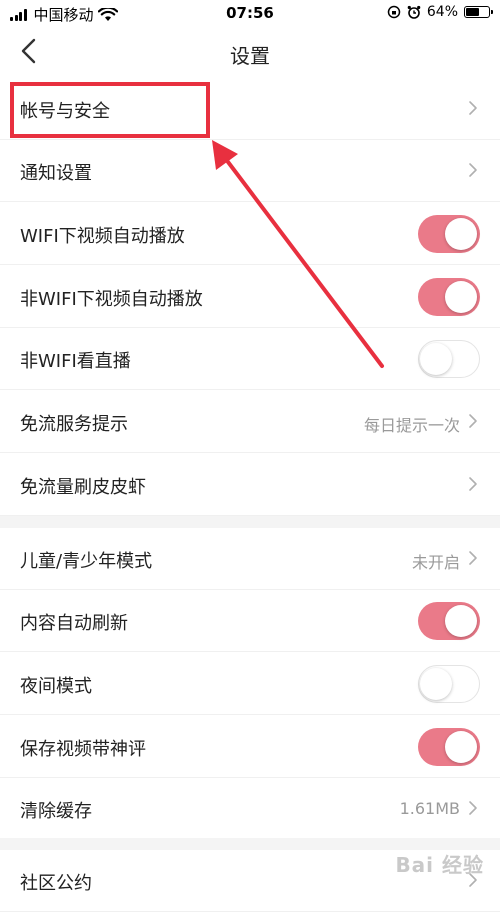 The width and height of the screenshot is (500, 912). Describe the element at coordinates (75, 361) in the screenshot. I see `settings-row-label: 非WIFI看直播` at that location.